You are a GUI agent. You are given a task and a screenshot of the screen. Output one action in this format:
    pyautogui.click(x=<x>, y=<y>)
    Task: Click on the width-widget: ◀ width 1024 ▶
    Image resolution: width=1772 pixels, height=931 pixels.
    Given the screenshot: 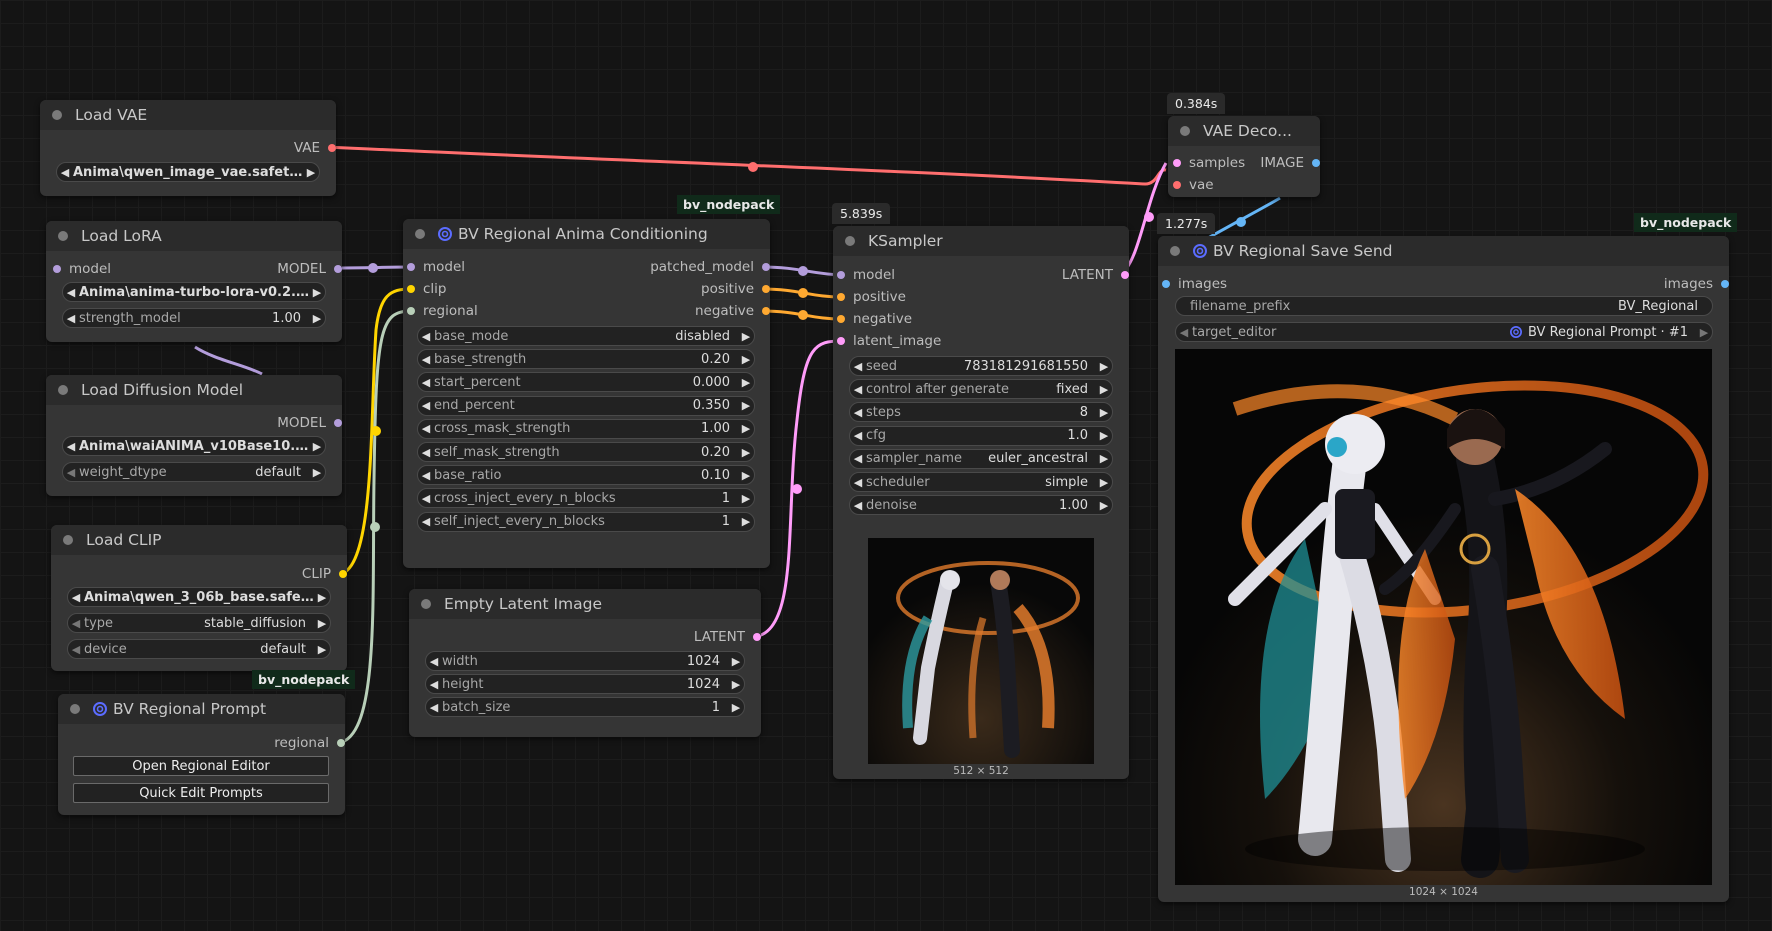 What is the action you would take?
    pyautogui.click(x=585, y=661)
    